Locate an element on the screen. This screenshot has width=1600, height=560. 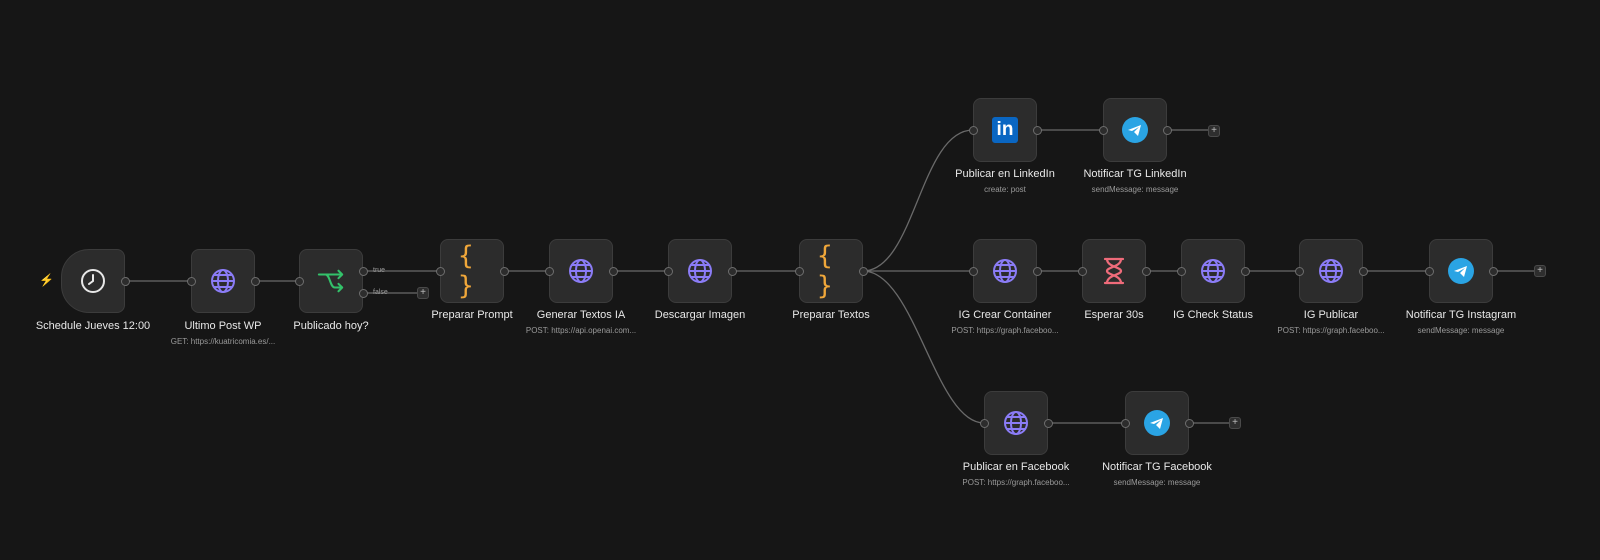
node-descargar-imagen is located at coordinates (700, 271).